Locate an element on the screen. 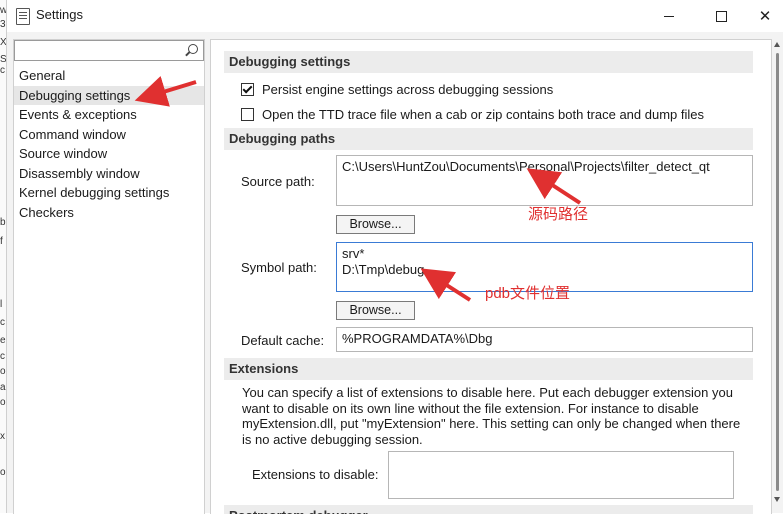  nav-item-source-window: Source window is located at coordinates (109, 154).